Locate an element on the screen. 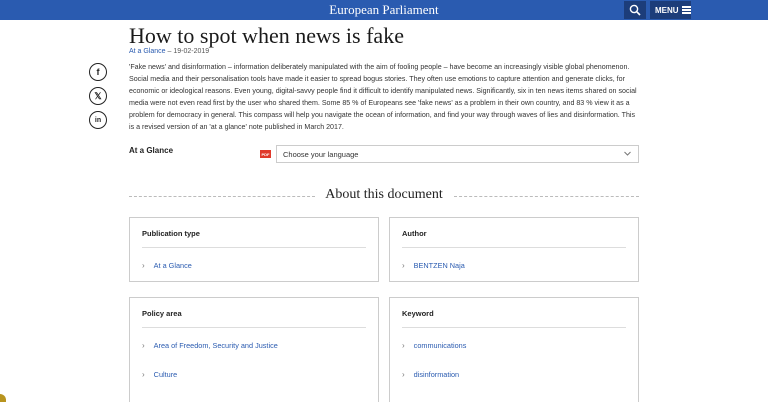 The width and height of the screenshot is (768, 402). card-title: Author is located at coordinates (414, 233).